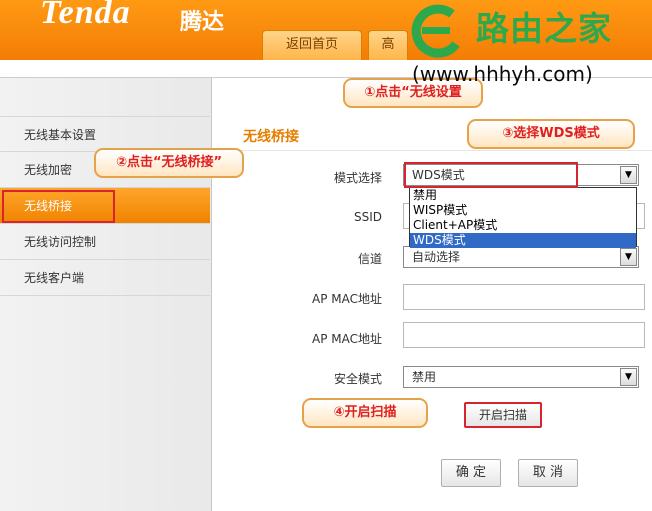  What do you see at coordinates (85, 15) in the screenshot?
I see `brand-logo: Tenda` at bounding box center [85, 15].